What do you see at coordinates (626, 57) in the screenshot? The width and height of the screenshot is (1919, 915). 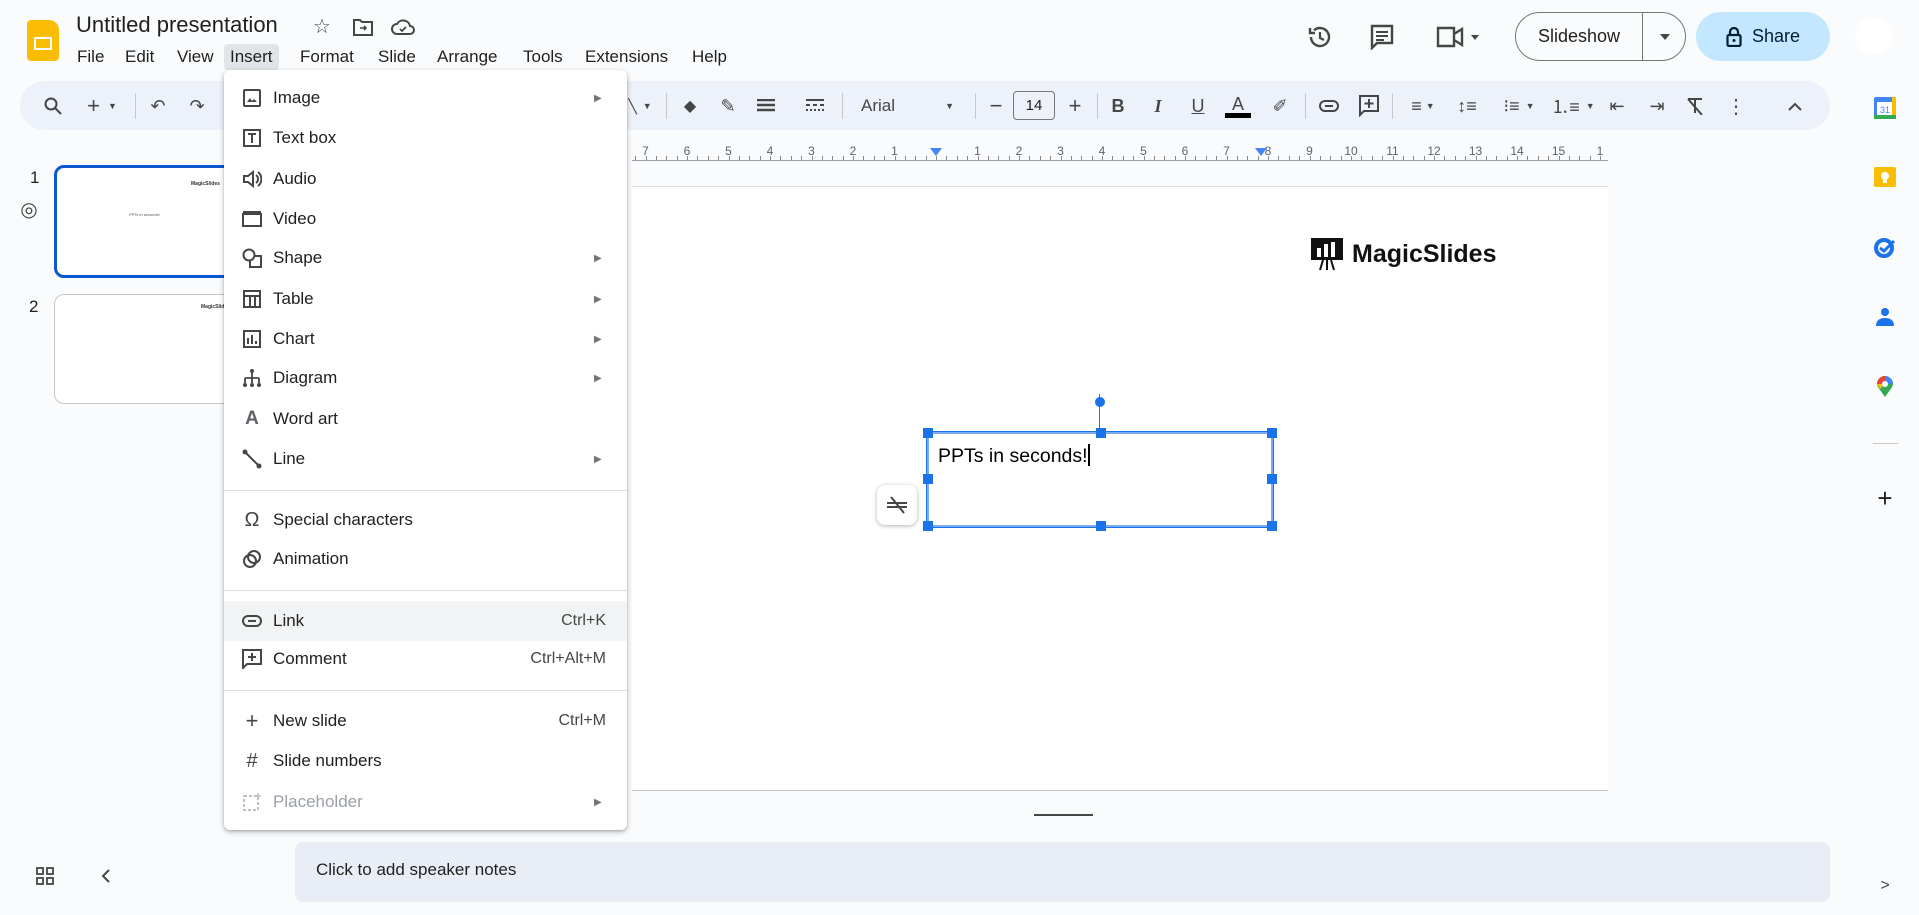 I see `menu-extensions: Extensions` at bounding box center [626, 57].